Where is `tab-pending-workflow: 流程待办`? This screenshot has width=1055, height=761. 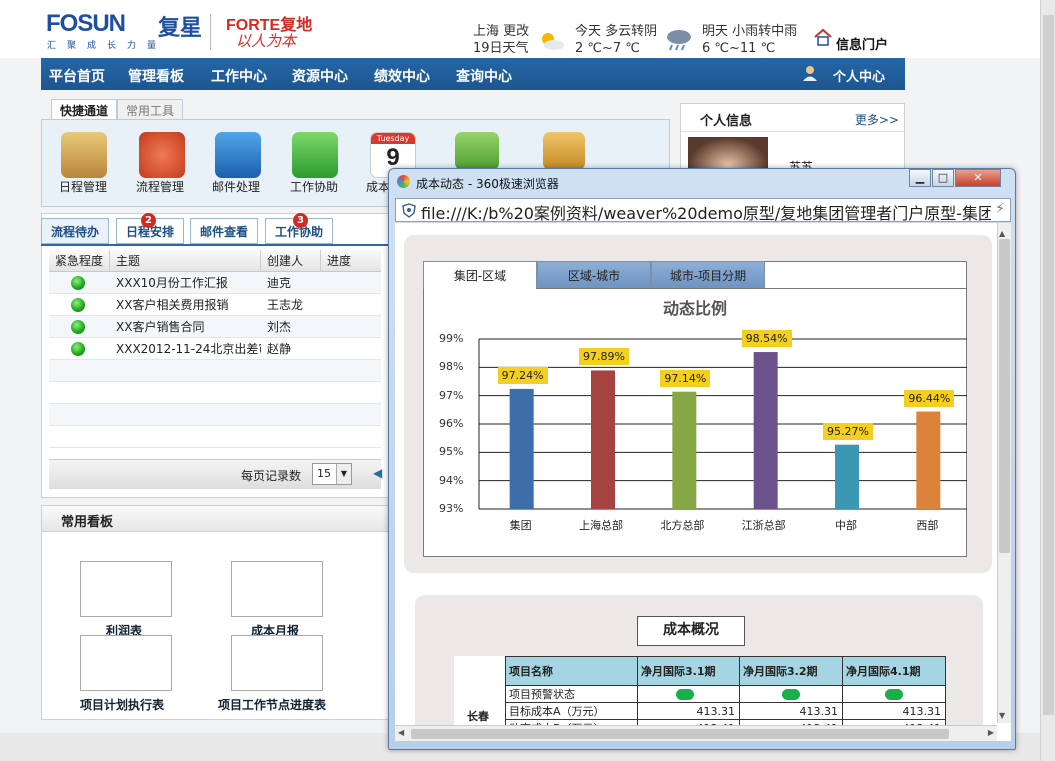
tab-pending-workflow: 流程待办 is located at coordinates (75, 231).